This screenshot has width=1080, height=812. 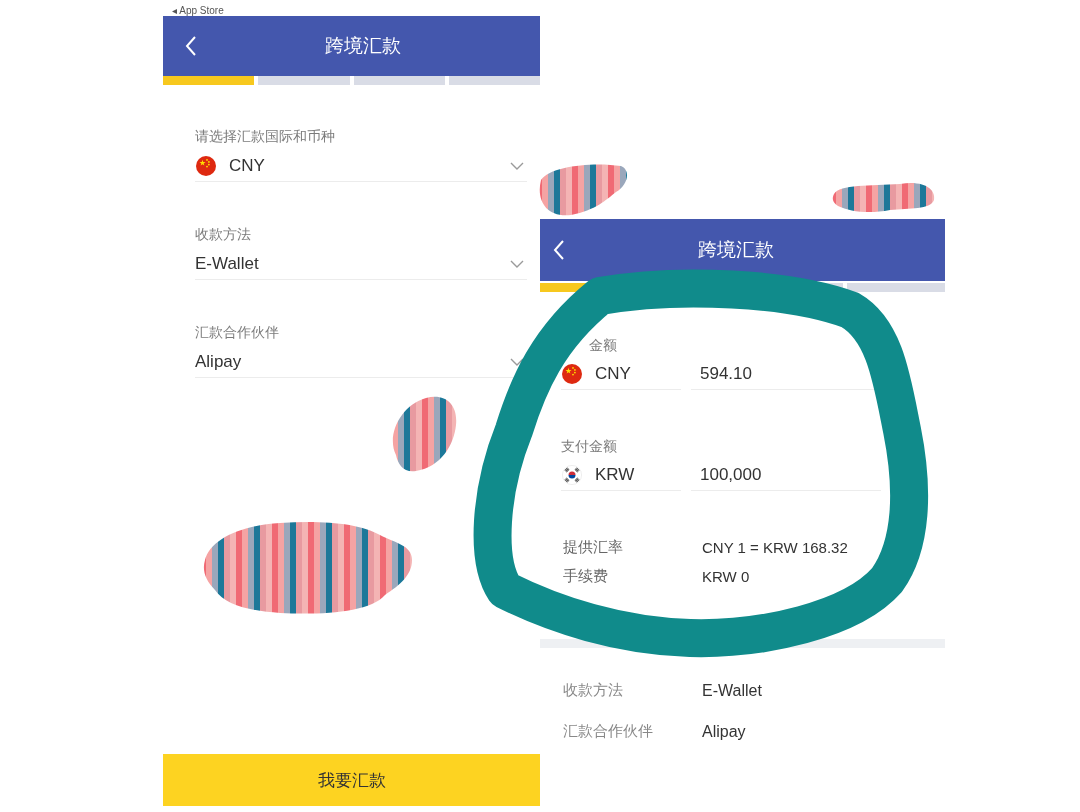 I want to click on field-label: 请选择汇款国际和币种, so click(x=265, y=136).